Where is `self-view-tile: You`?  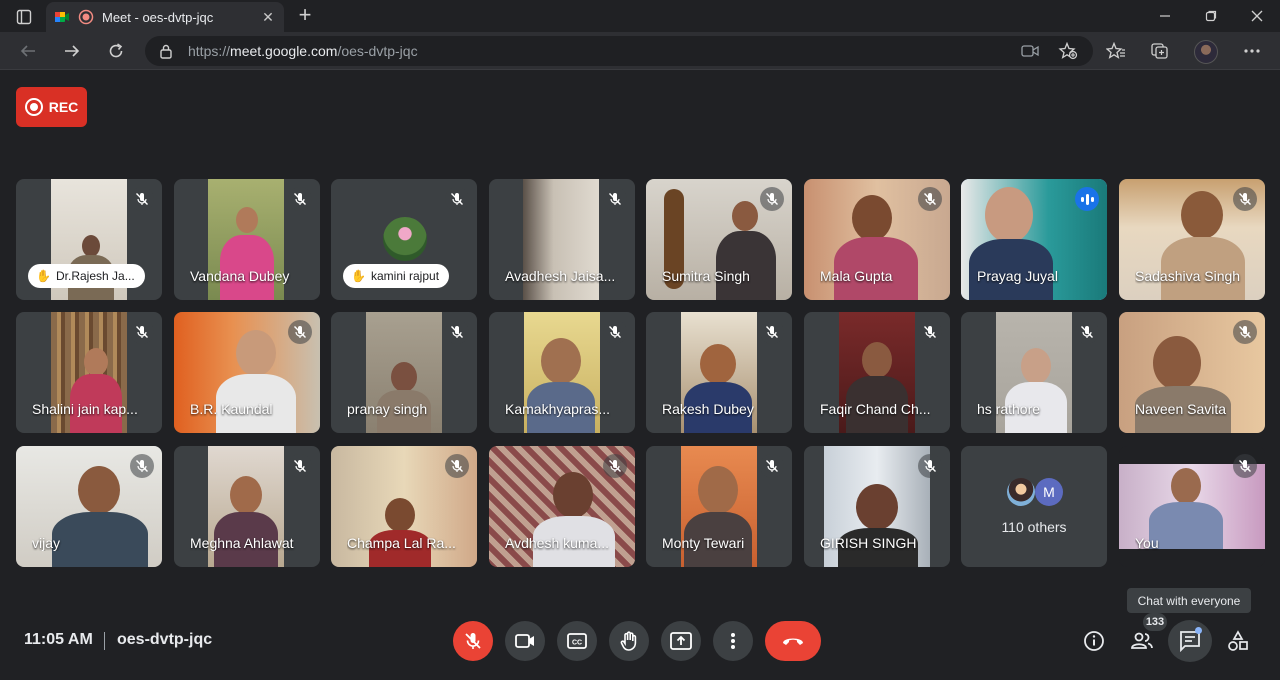
self-view-tile: You is located at coordinates (1192, 506).